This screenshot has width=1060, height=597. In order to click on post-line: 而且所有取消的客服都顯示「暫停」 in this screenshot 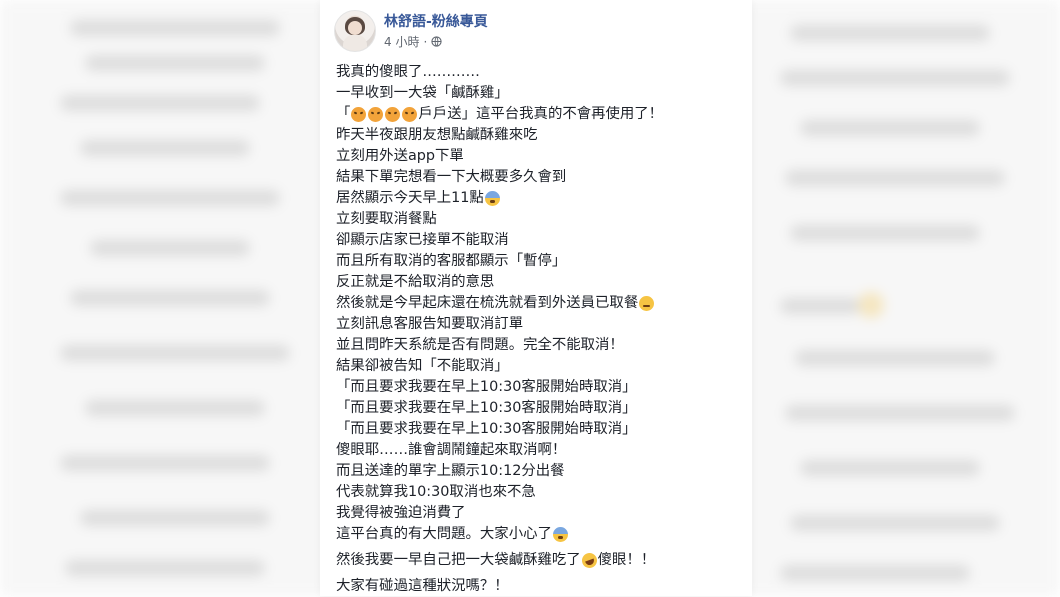, I will do `click(451, 261)`.